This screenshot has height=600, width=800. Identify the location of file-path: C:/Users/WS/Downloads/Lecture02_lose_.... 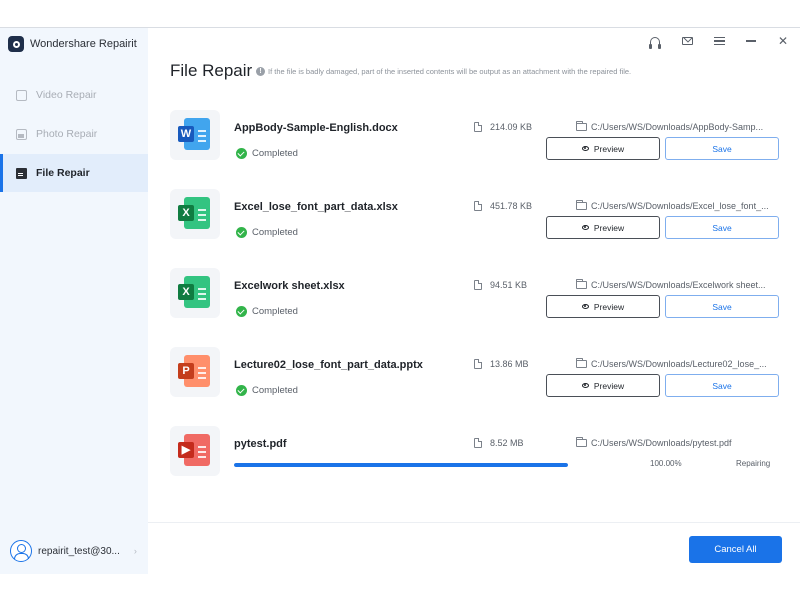
(671, 363).